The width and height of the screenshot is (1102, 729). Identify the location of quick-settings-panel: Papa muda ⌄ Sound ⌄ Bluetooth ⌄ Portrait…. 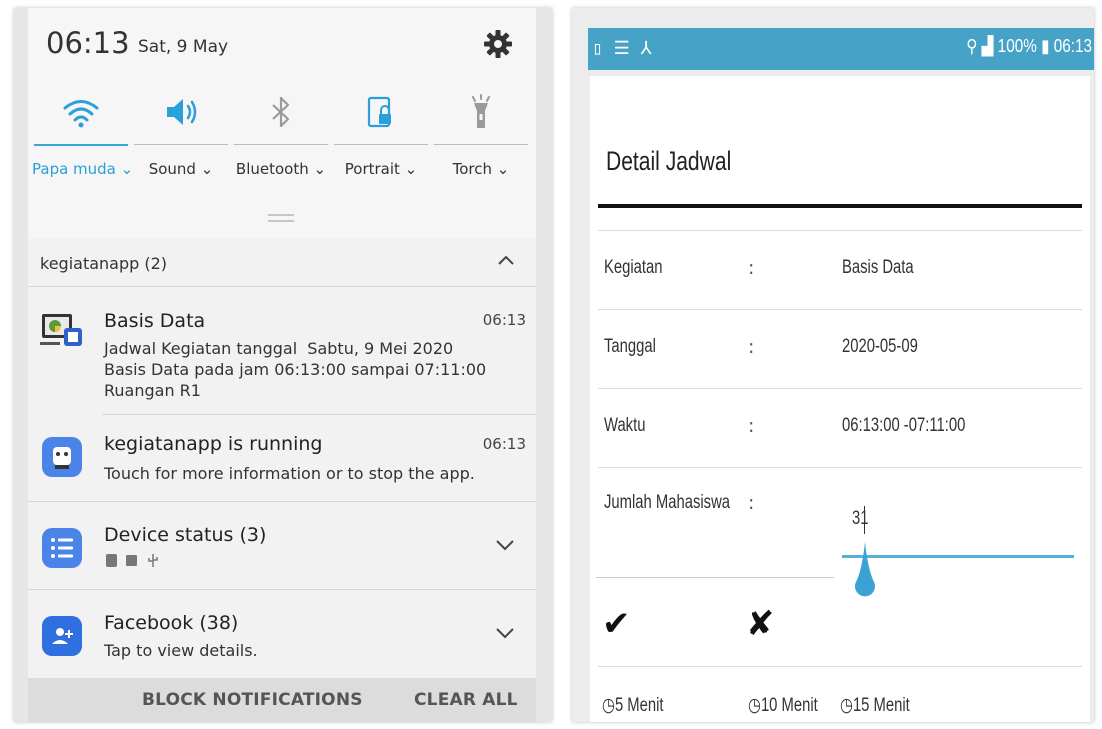
(282, 132).